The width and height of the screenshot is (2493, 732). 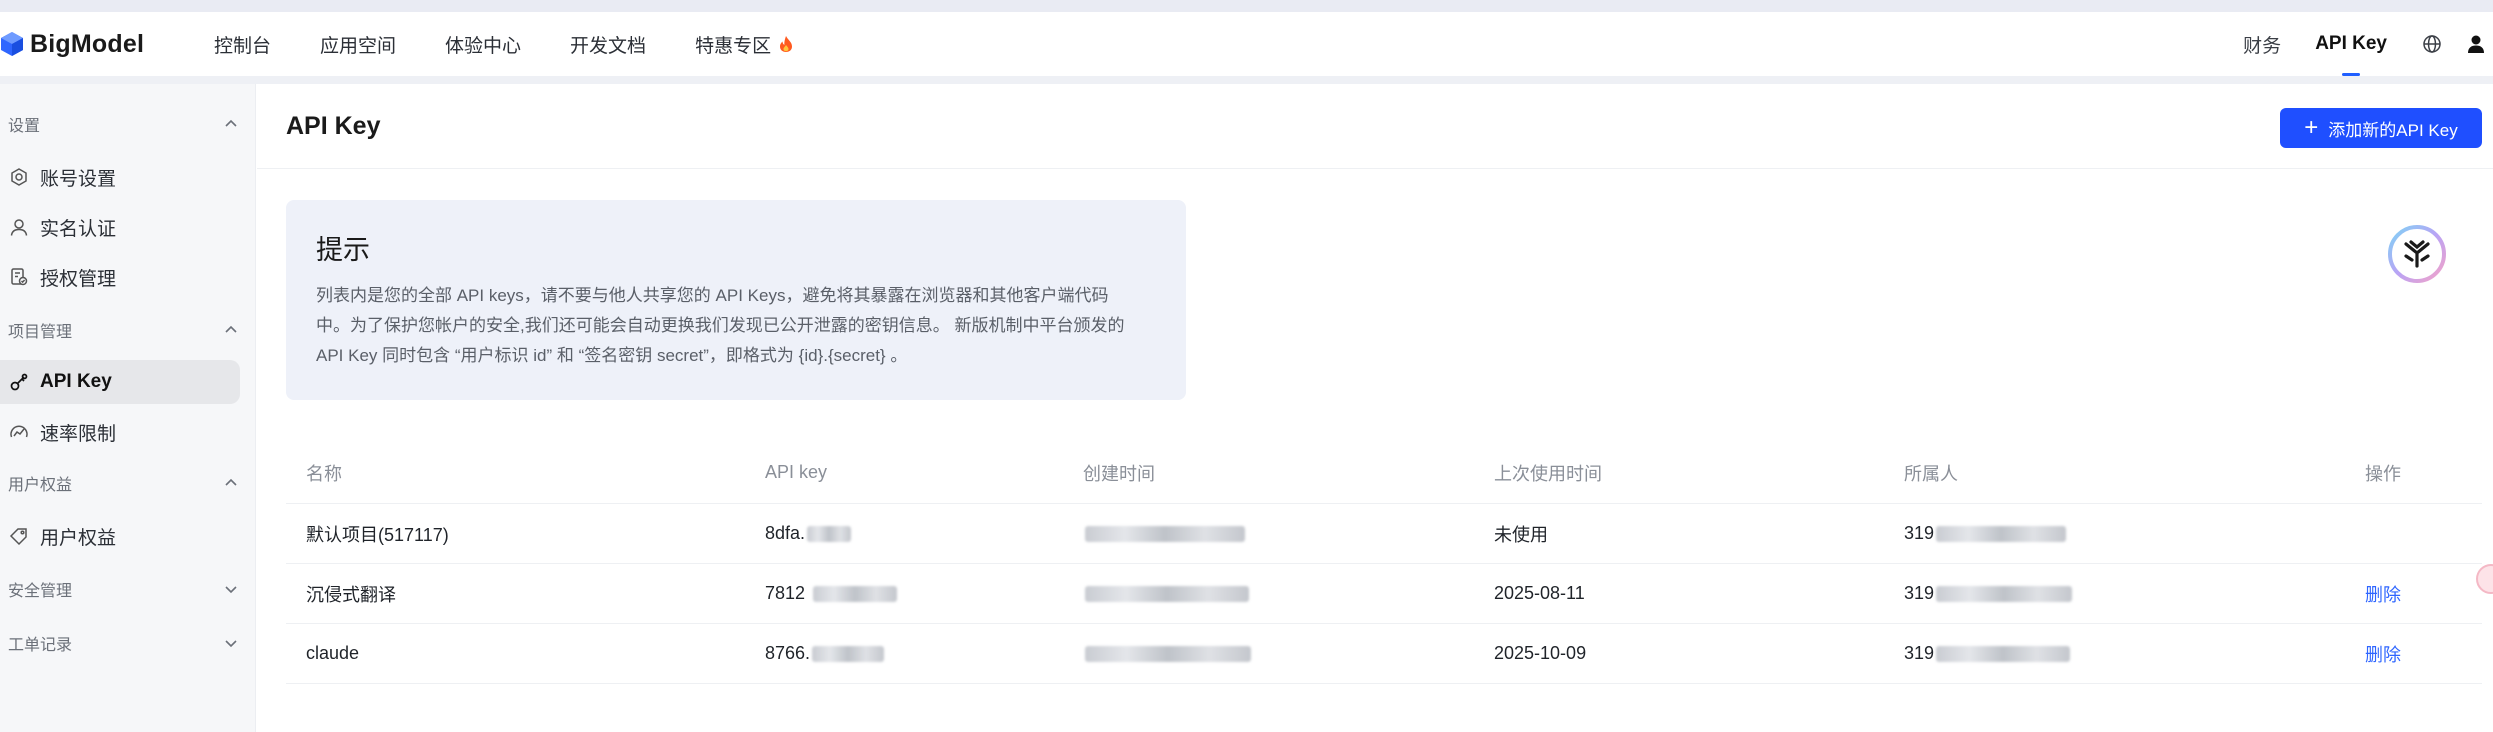 I want to click on section-project-management: 项目管理, so click(x=123, y=330).